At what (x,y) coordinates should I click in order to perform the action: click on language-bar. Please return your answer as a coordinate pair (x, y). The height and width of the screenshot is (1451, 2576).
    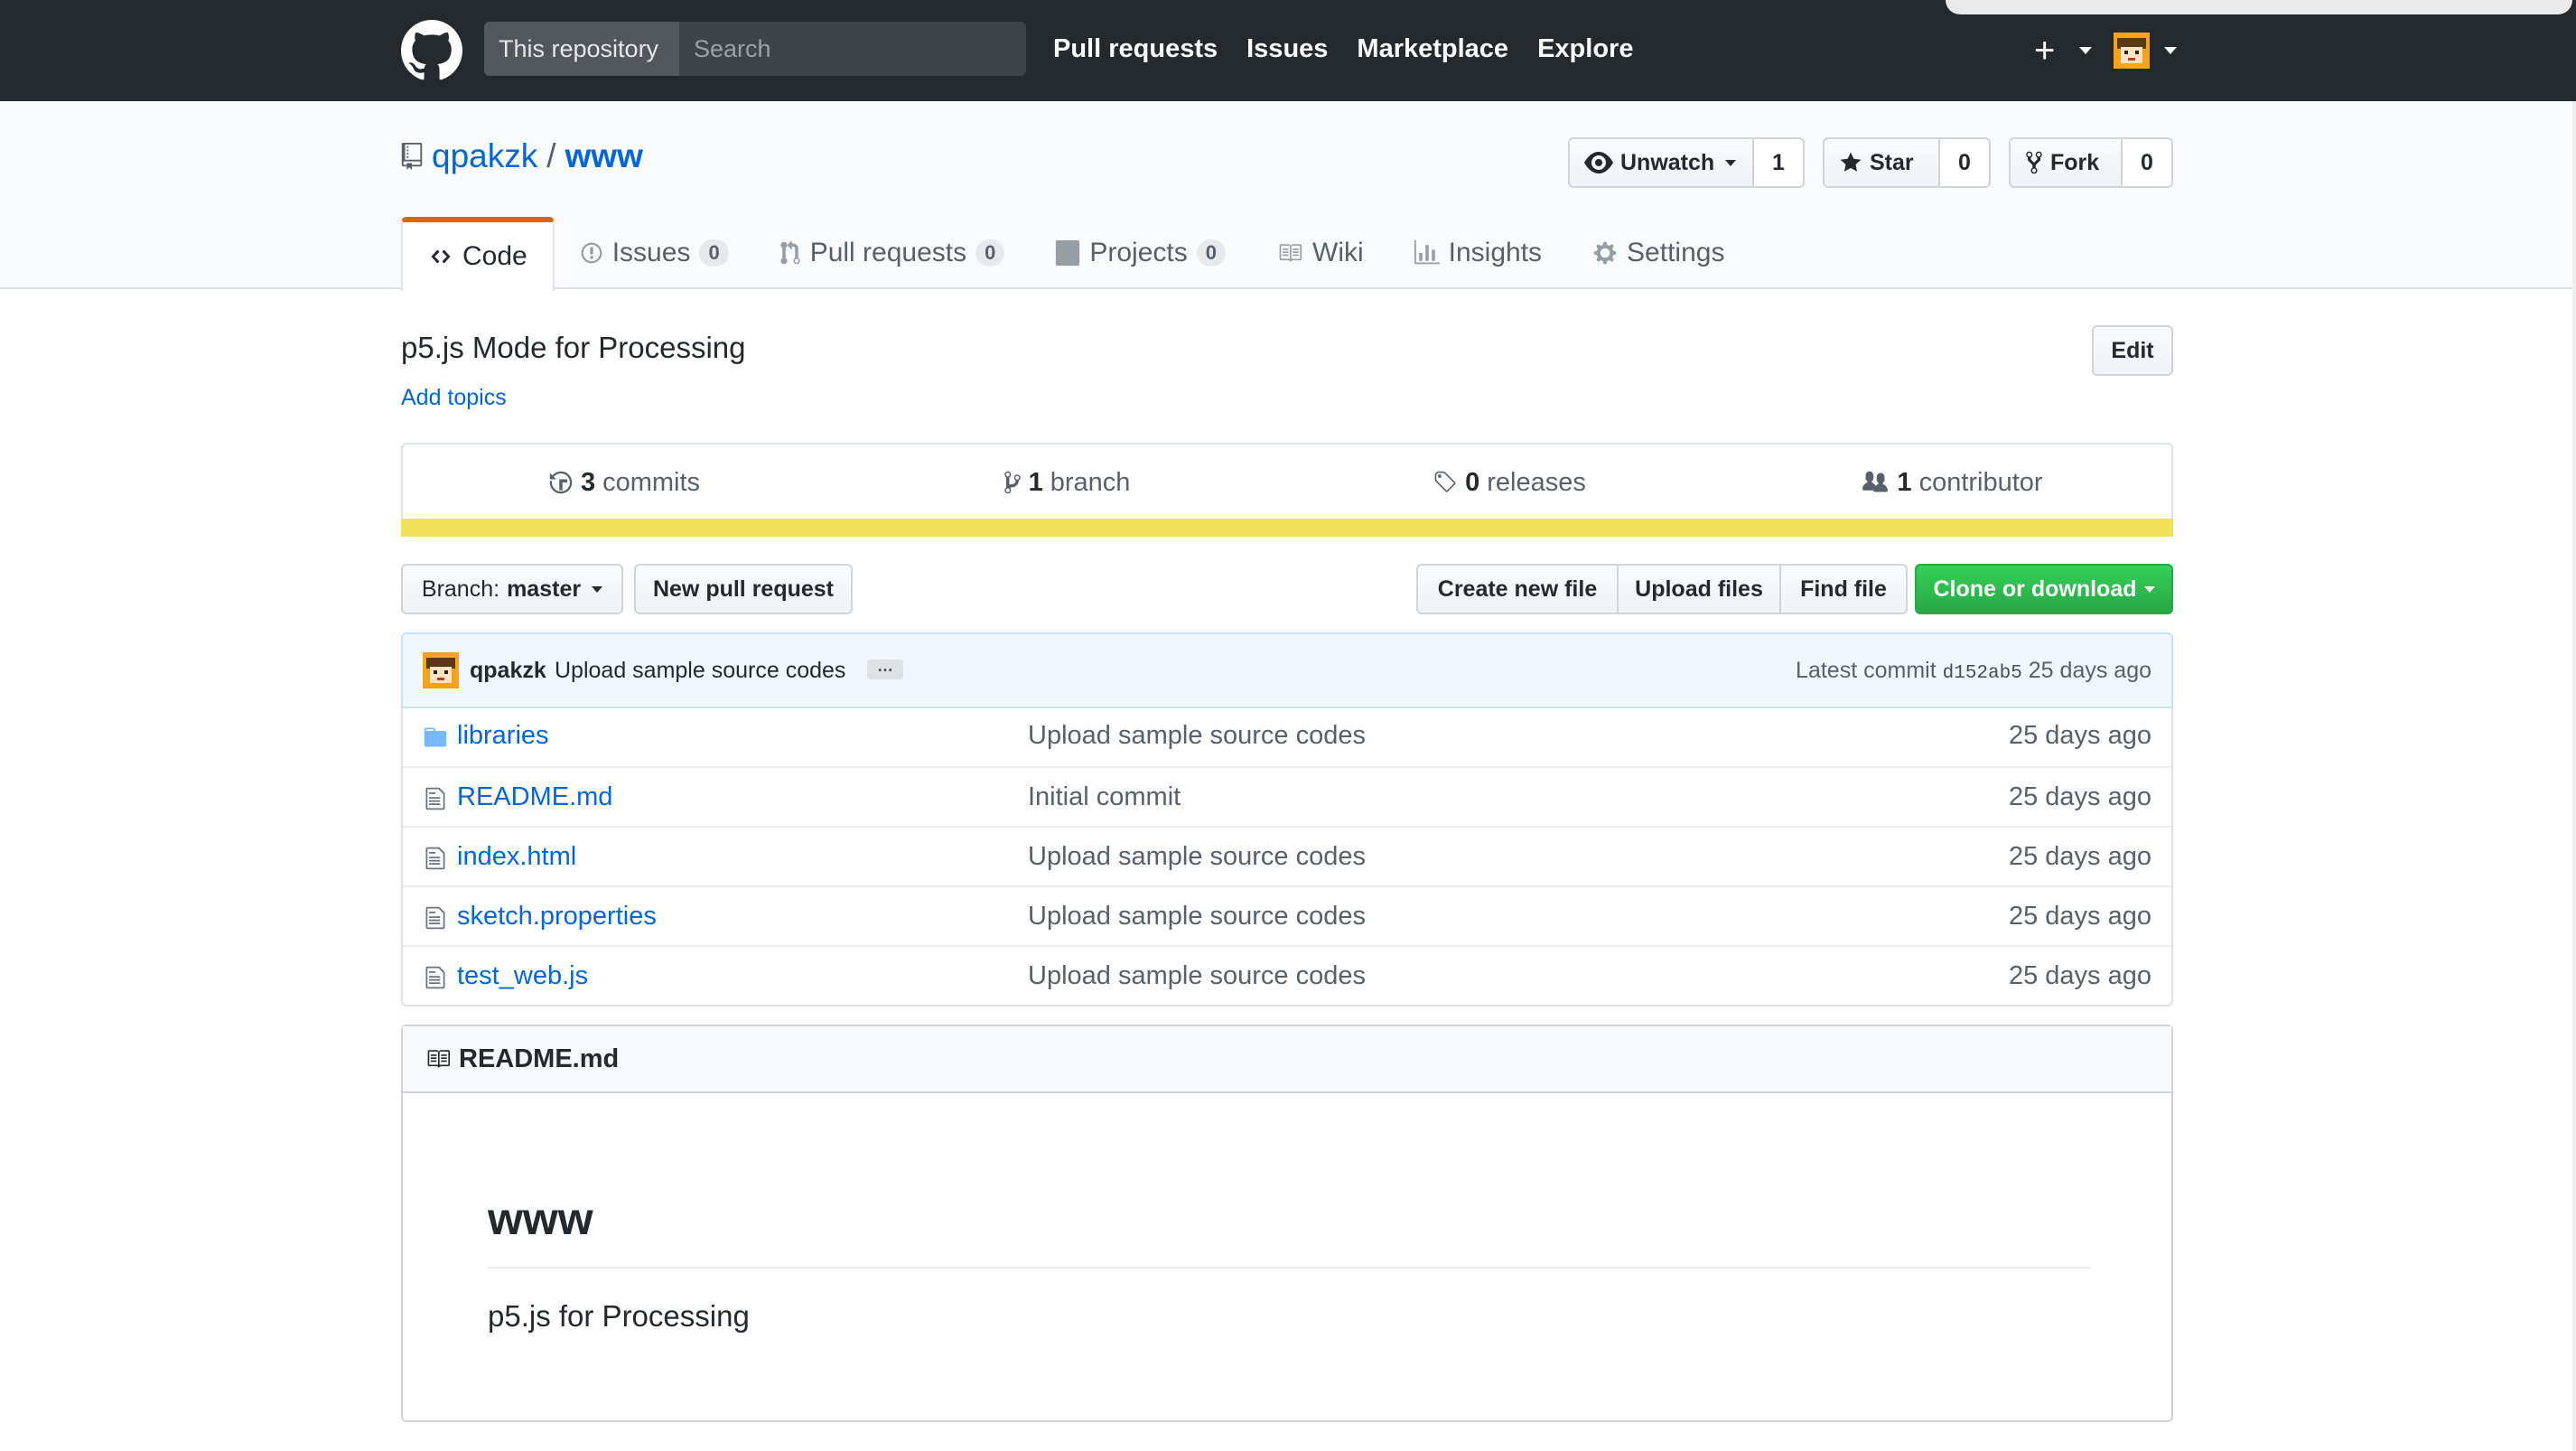
    Looking at the image, I should click on (1287, 528).